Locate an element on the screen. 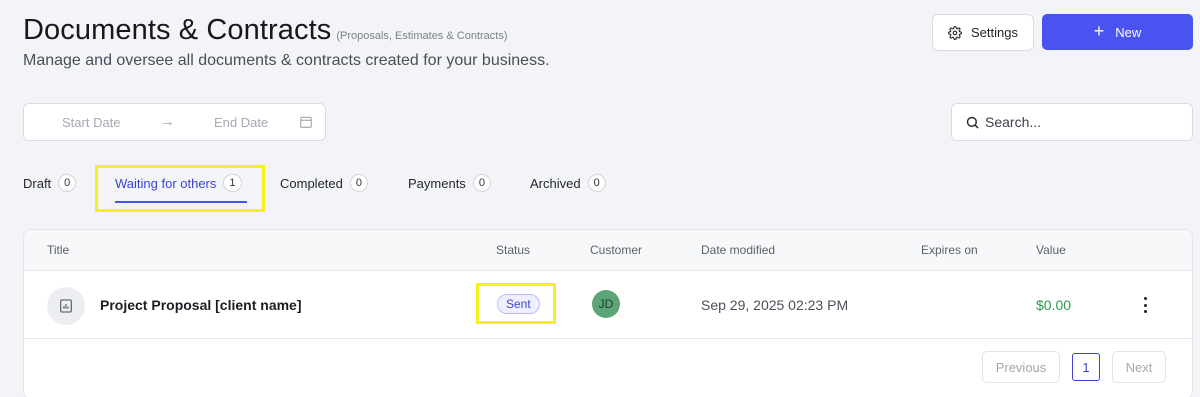 This screenshot has width=1200, height=397. highlight-box-status is located at coordinates (516, 303).